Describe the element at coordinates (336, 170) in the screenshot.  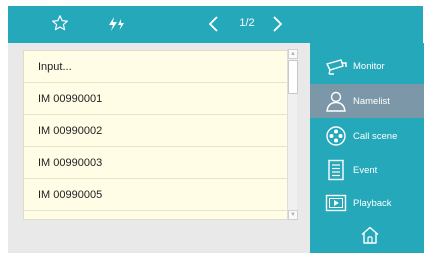
I see `event-list-icon` at that location.